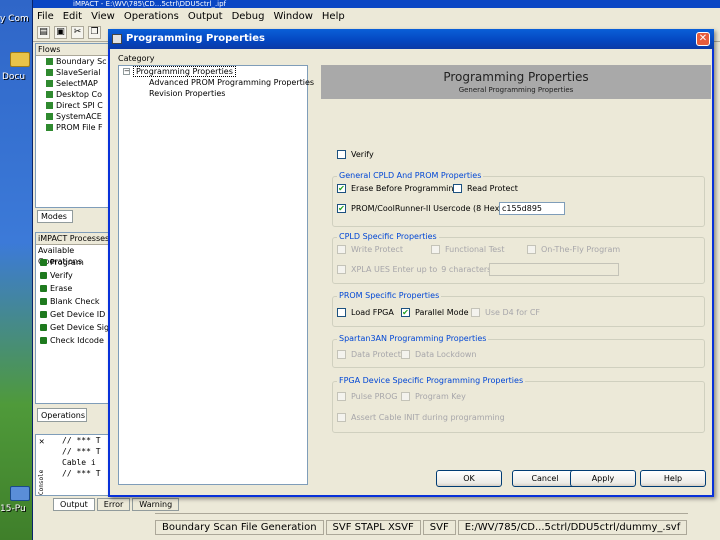 This screenshot has width=720, height=540. I want to click on on-the-fly-checkbox, so click(531, 249).